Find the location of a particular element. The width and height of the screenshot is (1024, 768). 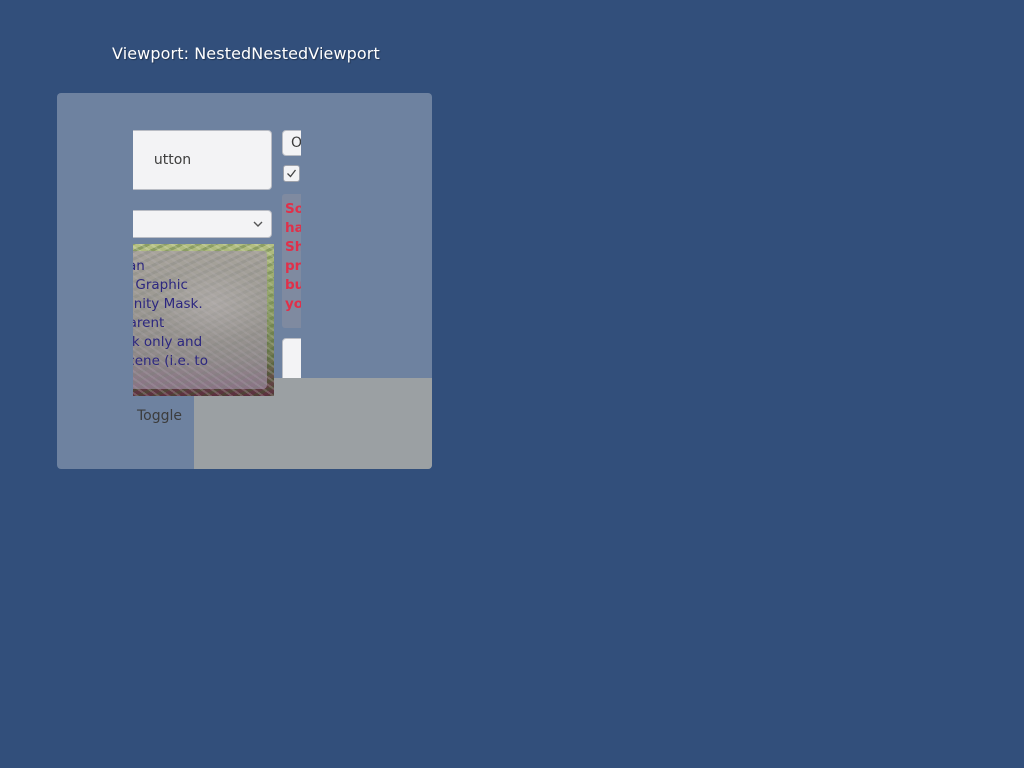

inner-viewport-right: O So ha Sh pr bu yo is located at coordinates (291, 235).